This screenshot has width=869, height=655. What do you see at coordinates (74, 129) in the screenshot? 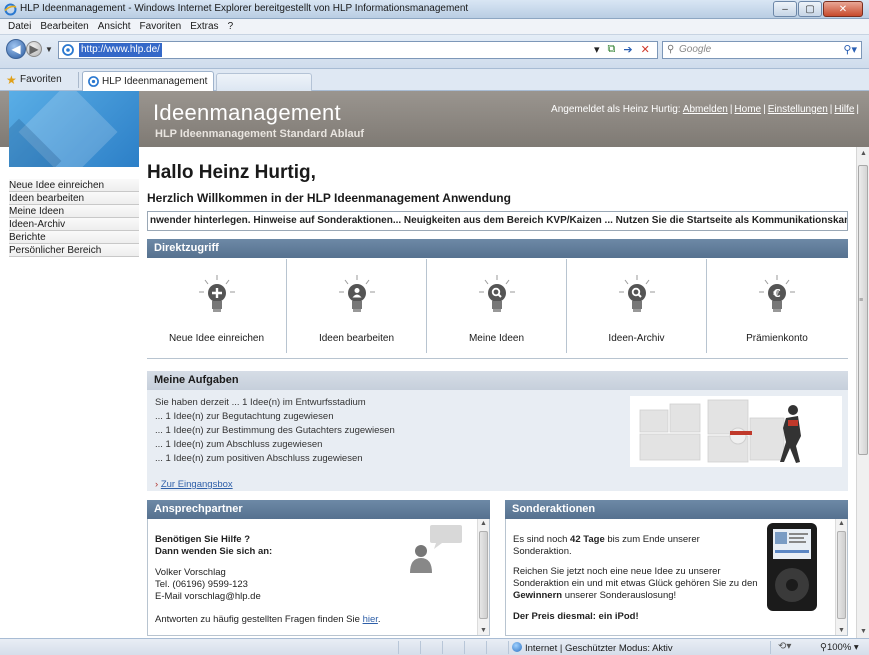
I see `logo` at bounding box center [74, 129].